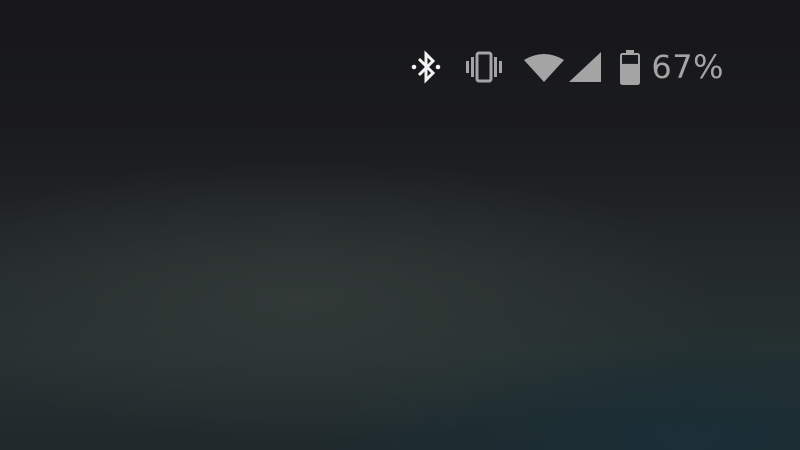 This screenshot has width=800, height=450. I want to click on cellular-signal-icon, so click(585, 67).